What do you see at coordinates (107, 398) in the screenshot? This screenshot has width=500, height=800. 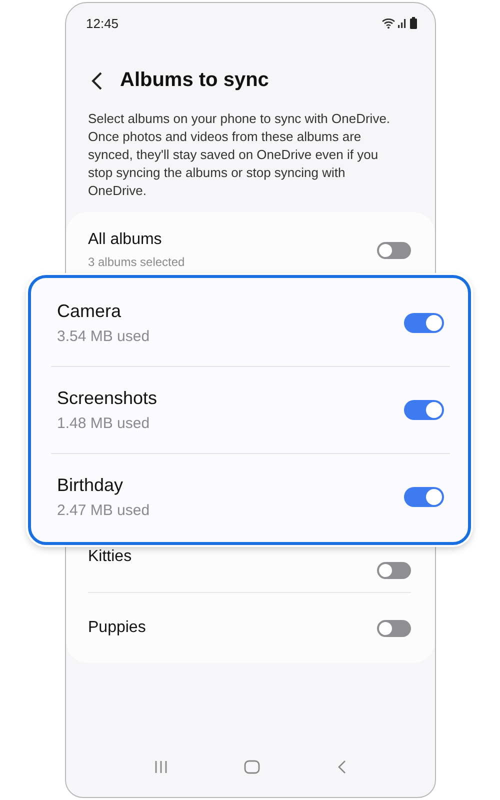 I see `album-name: Screenshots` at bounding box center [107, 398].